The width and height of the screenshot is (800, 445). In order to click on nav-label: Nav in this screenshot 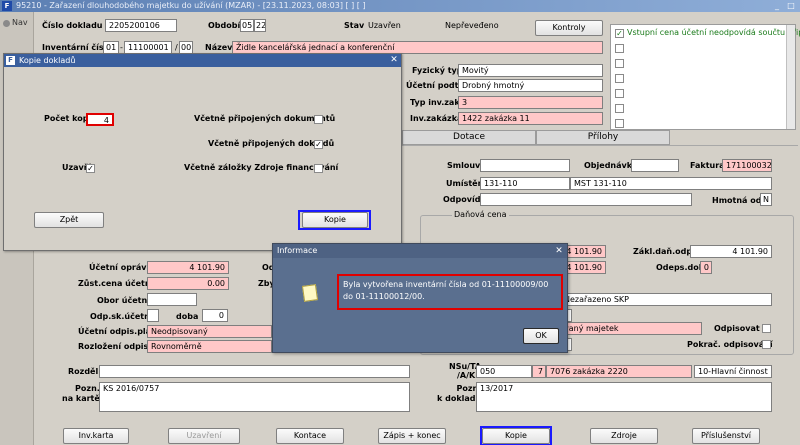, I will do `click(20, 22)`.